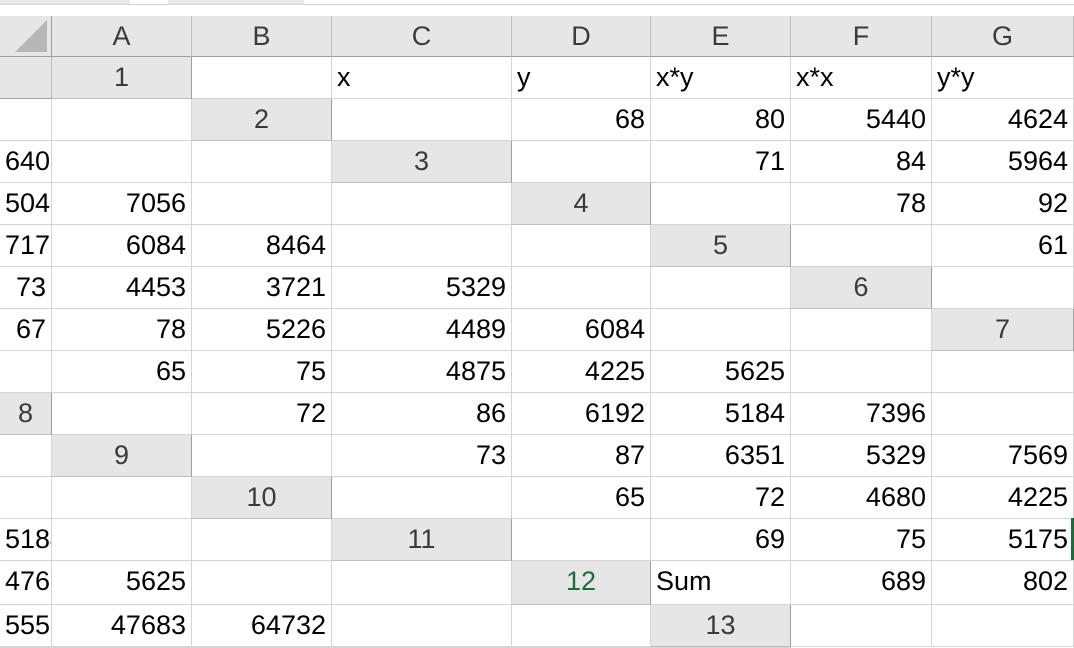  Describe the element at coordinates (262, 288) in the screenshot. I see `cell-e5: 3721` at that location.